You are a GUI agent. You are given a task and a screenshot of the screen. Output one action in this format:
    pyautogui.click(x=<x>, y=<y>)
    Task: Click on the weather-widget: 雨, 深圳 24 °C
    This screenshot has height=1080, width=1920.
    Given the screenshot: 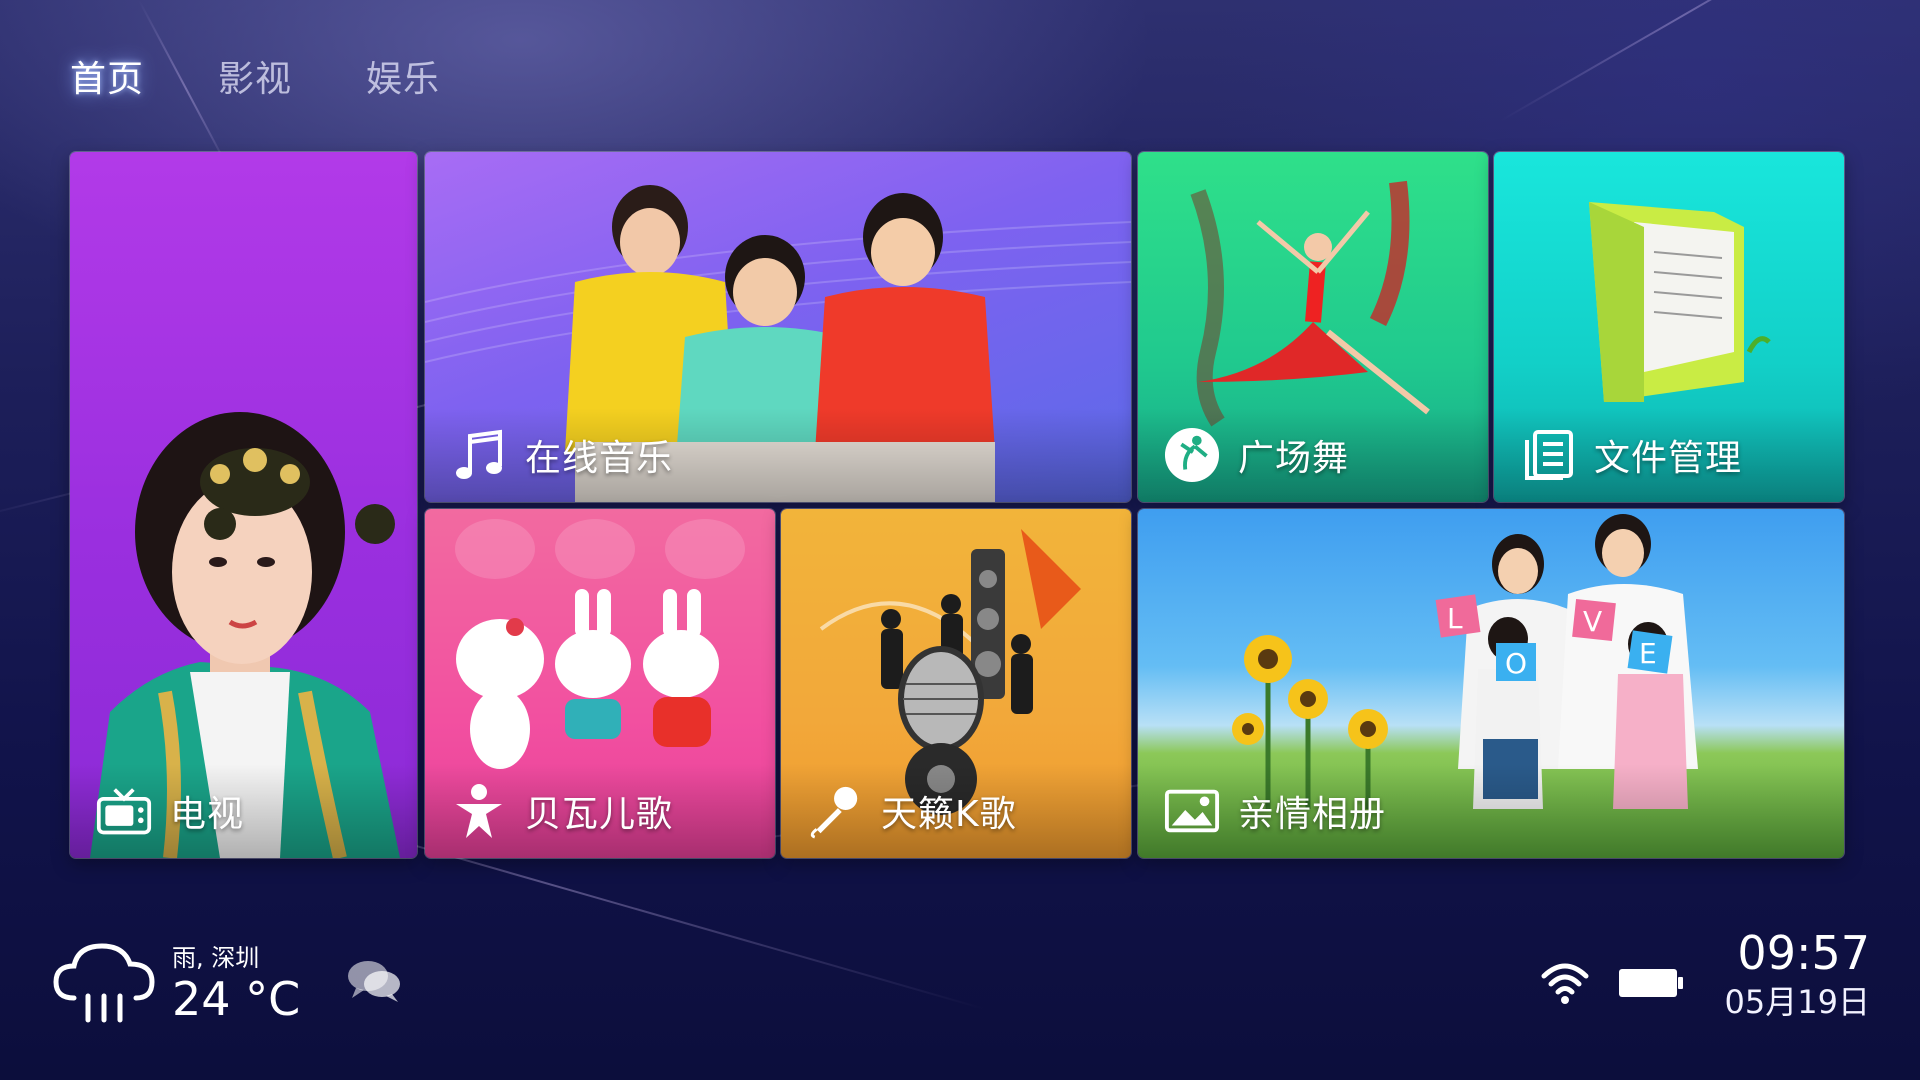 What is the action you would take?
    pyautogui.click(x=182, y=980)
    